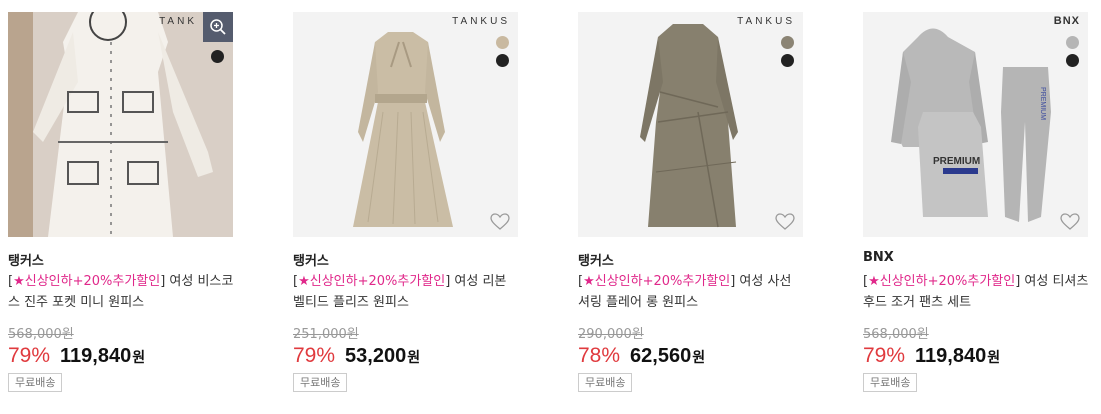  What do you see at coordinates (122, 292) in the screenshot?
I see `product-title: [★신상인하+20%추가할인] 여성 비스코스 진주 포켓 미니 원피스` at bounding box center [122, 292].